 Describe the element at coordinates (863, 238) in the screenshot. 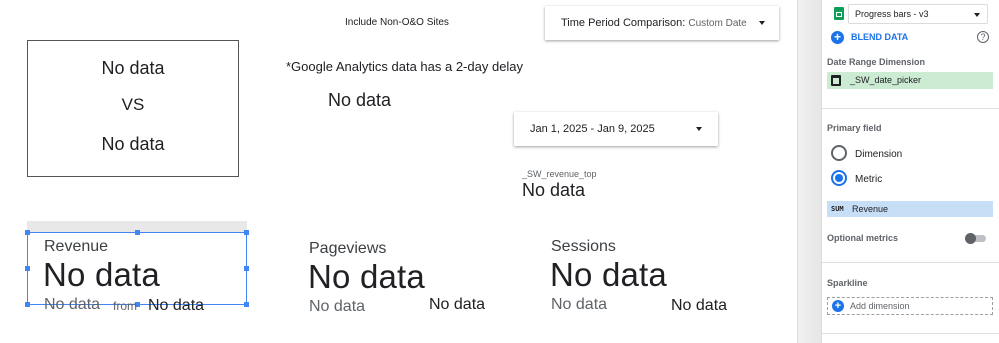

I see `optional-metrics-title: Optional metrics` at that location.